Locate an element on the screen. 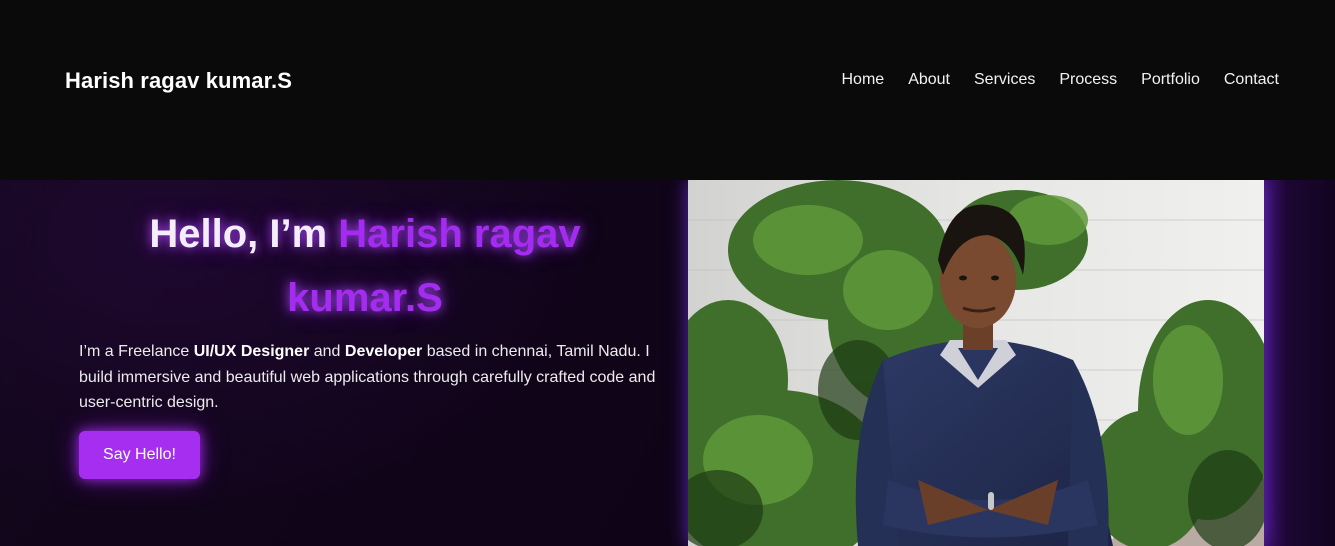 This screenshot has height=546, width=1335. intro-text-2: and is located at coordinates (327, 351).